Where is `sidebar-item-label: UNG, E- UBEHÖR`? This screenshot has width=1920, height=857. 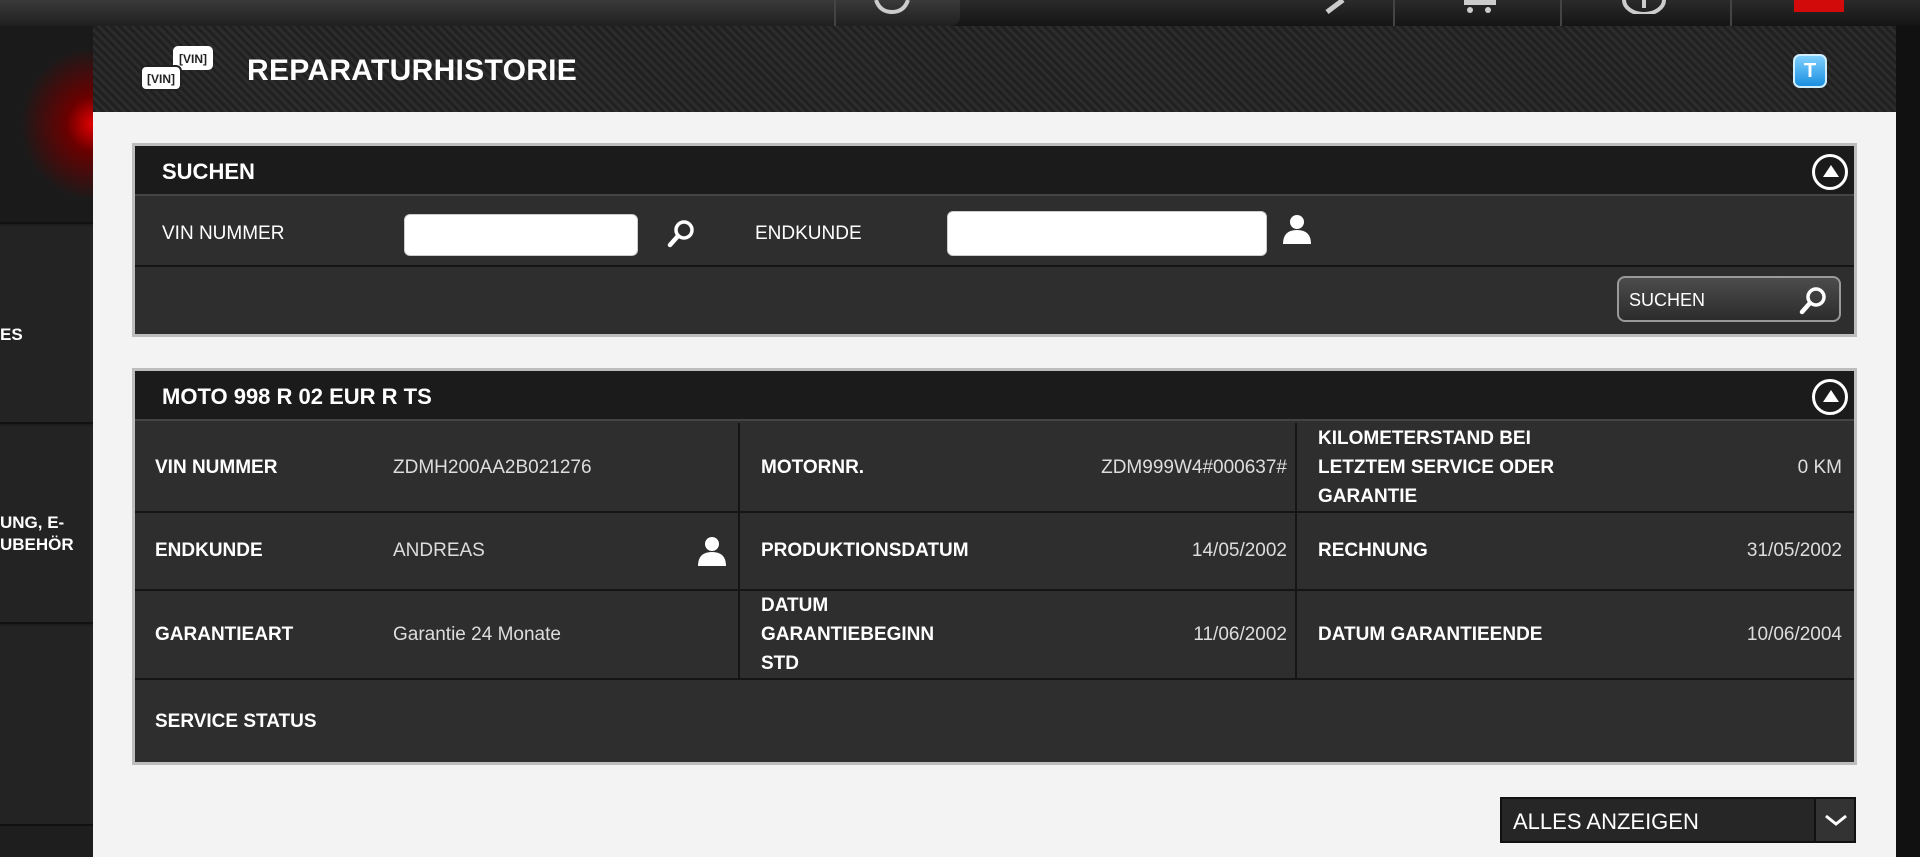
sidebar-item-label: UNG, E- UBEHÖR is located at coordinates (37, 533).